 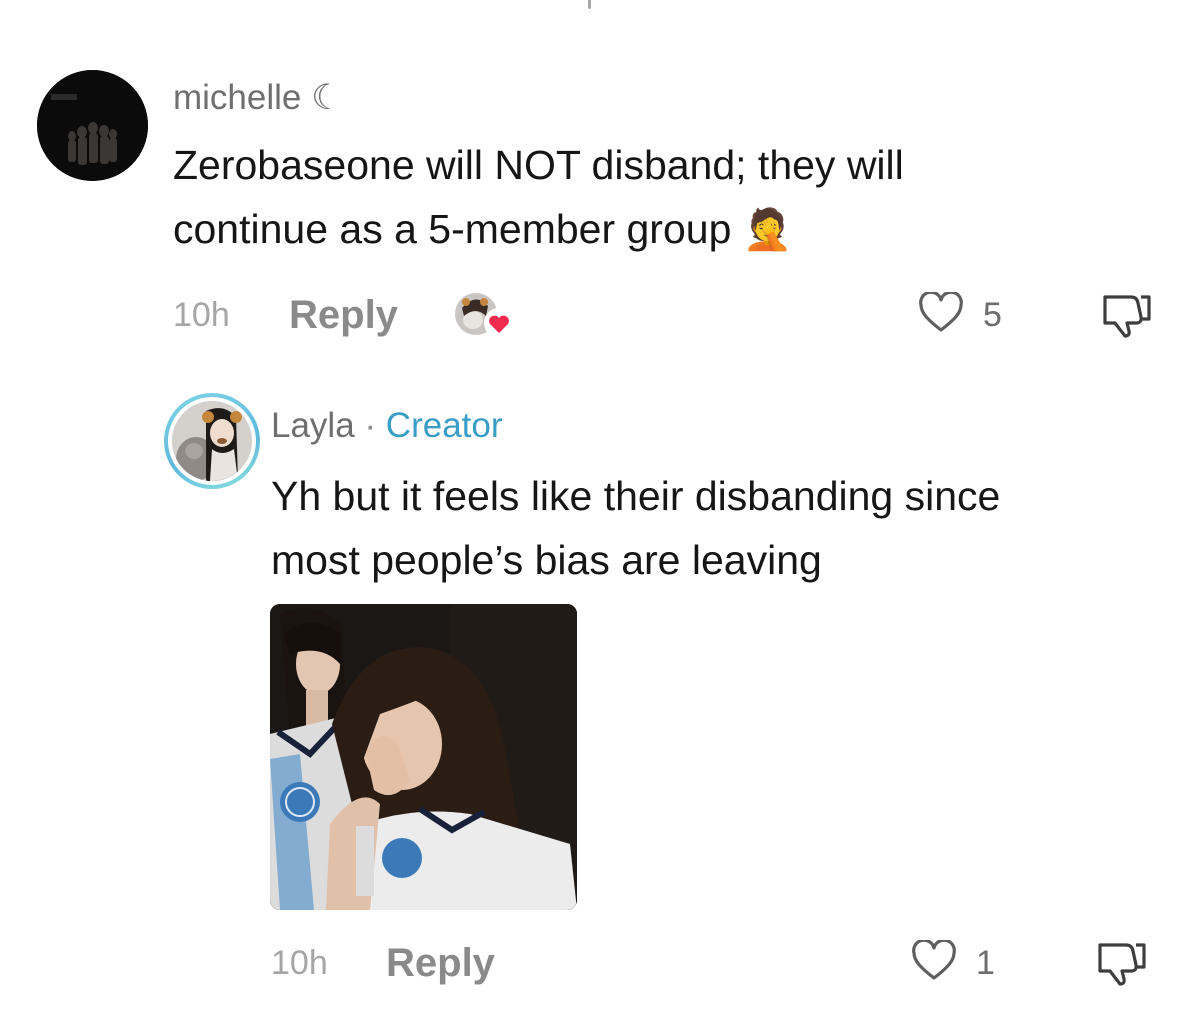 What do you see at coordinates (546, 560) in the screenshot?
I see `reply-text-line-2: most people’s bias are leaving` at bounding box center [546, 560].